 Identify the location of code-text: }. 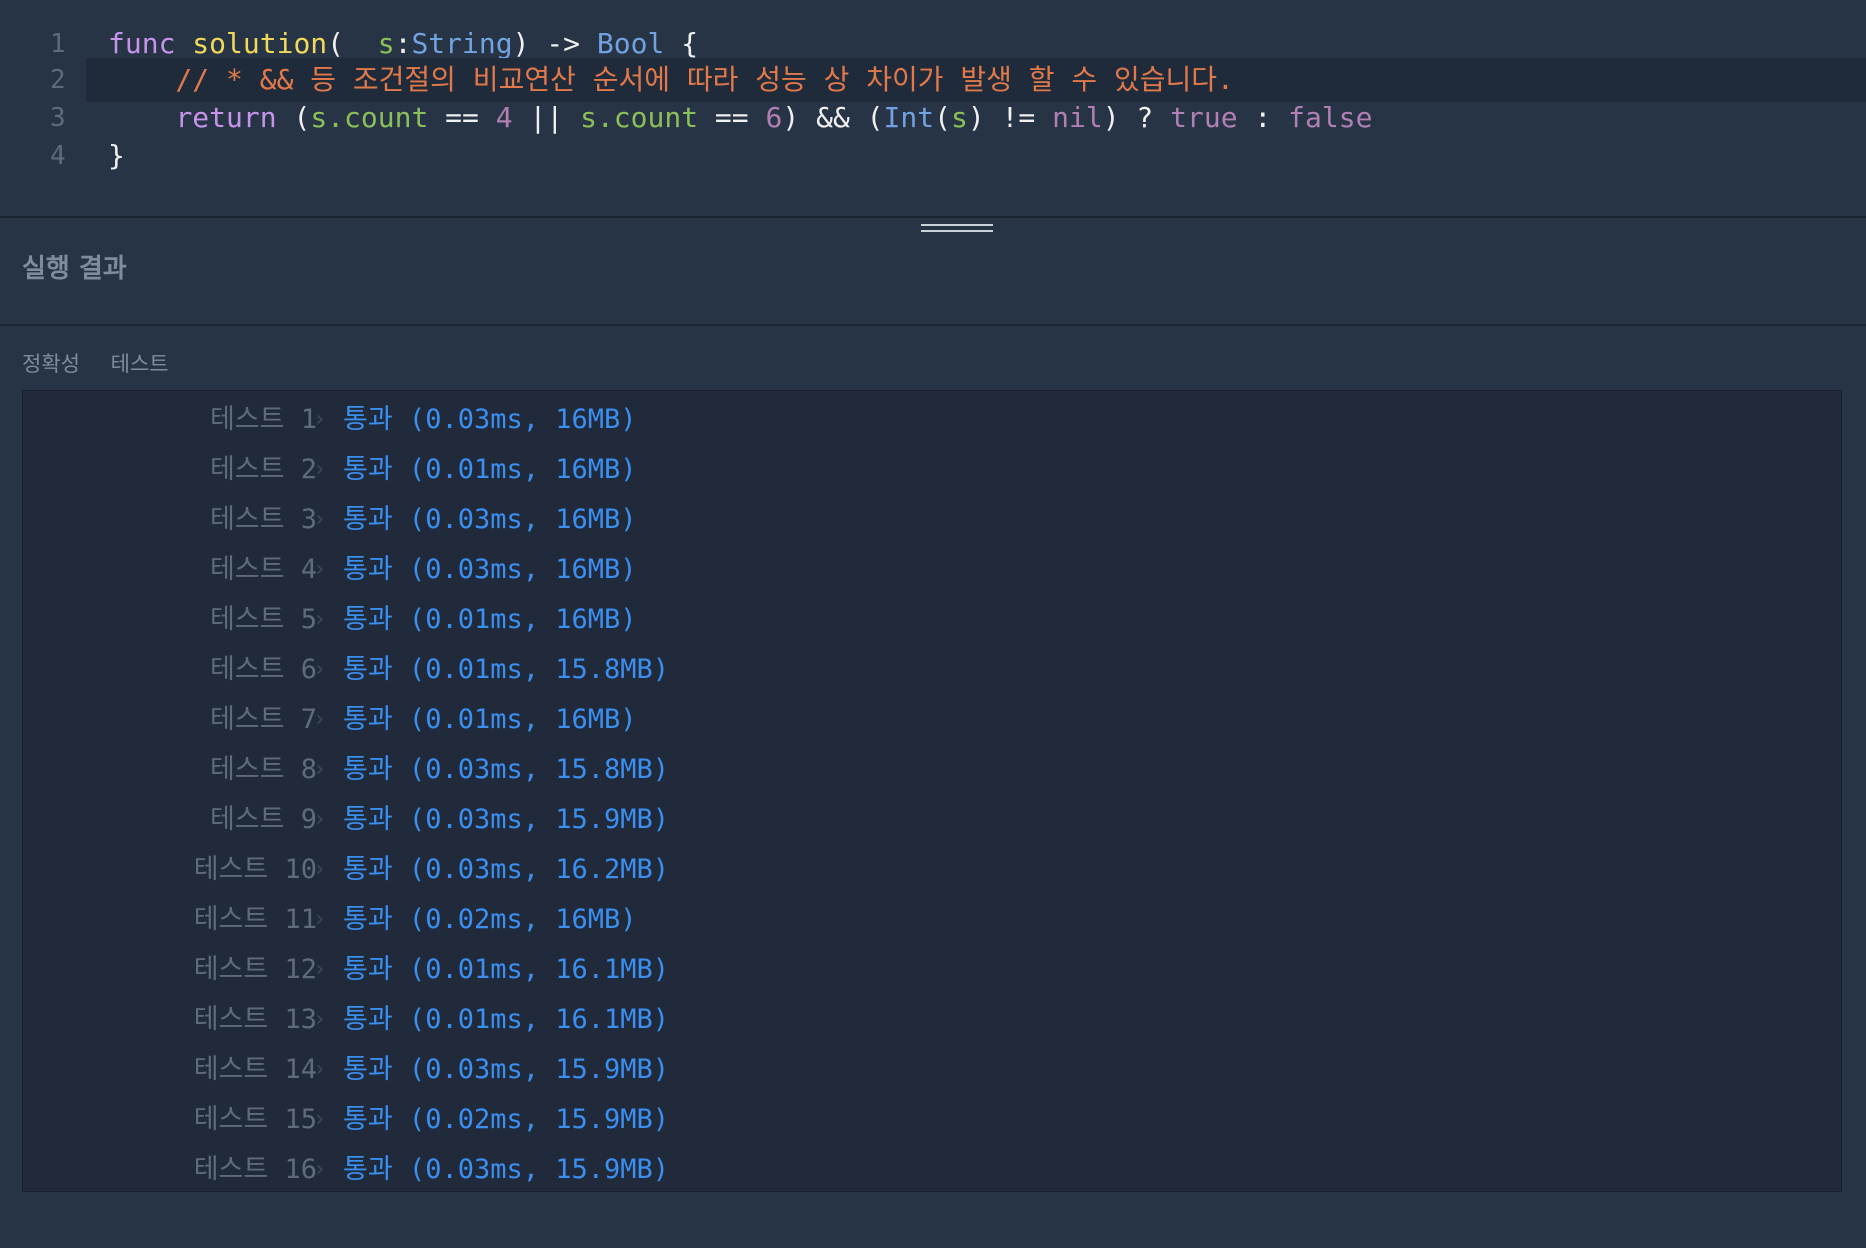
(116, 156).